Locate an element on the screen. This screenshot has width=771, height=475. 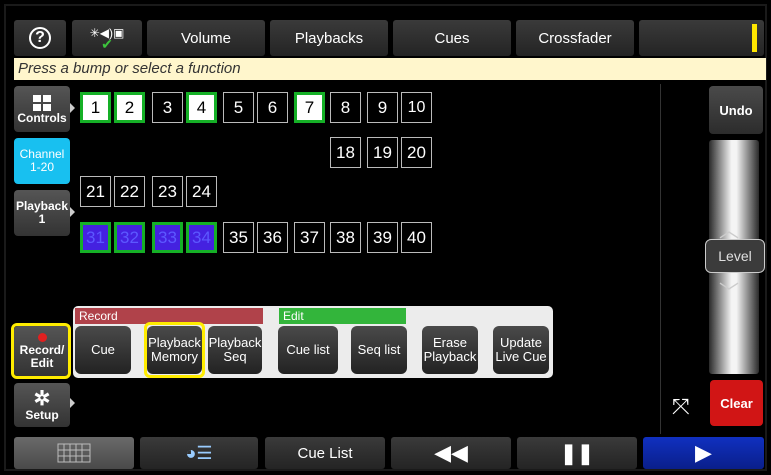
channel-20: 20 is located at coordinates (416, 152).